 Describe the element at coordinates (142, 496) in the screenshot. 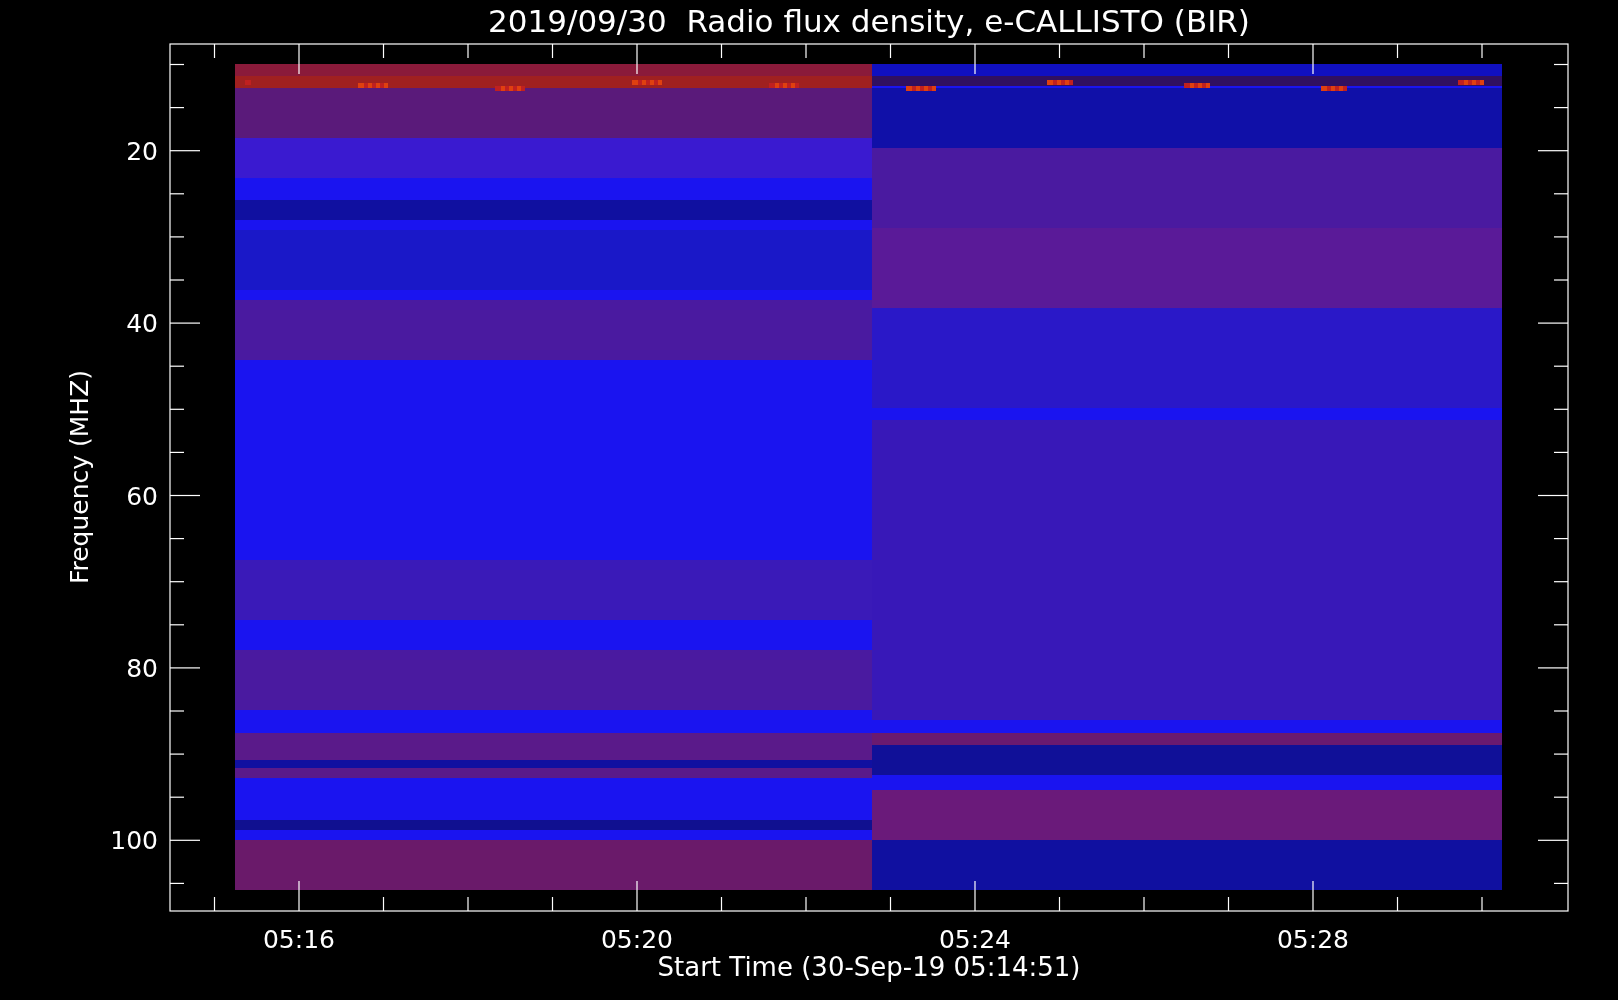

I see `y-tick-label: 60` at that location.